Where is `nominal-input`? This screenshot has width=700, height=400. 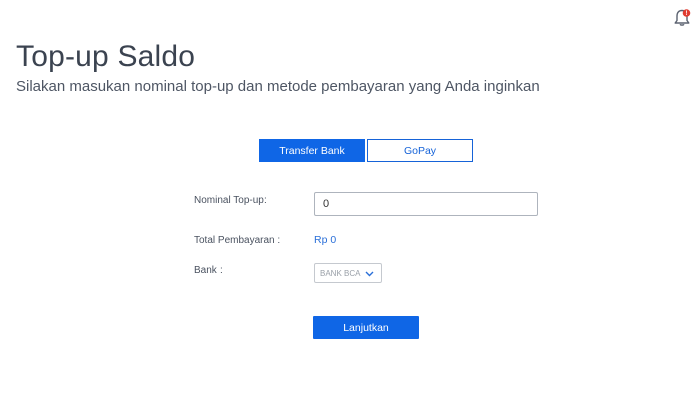
nominal-input is located at coordinates (426, 204).